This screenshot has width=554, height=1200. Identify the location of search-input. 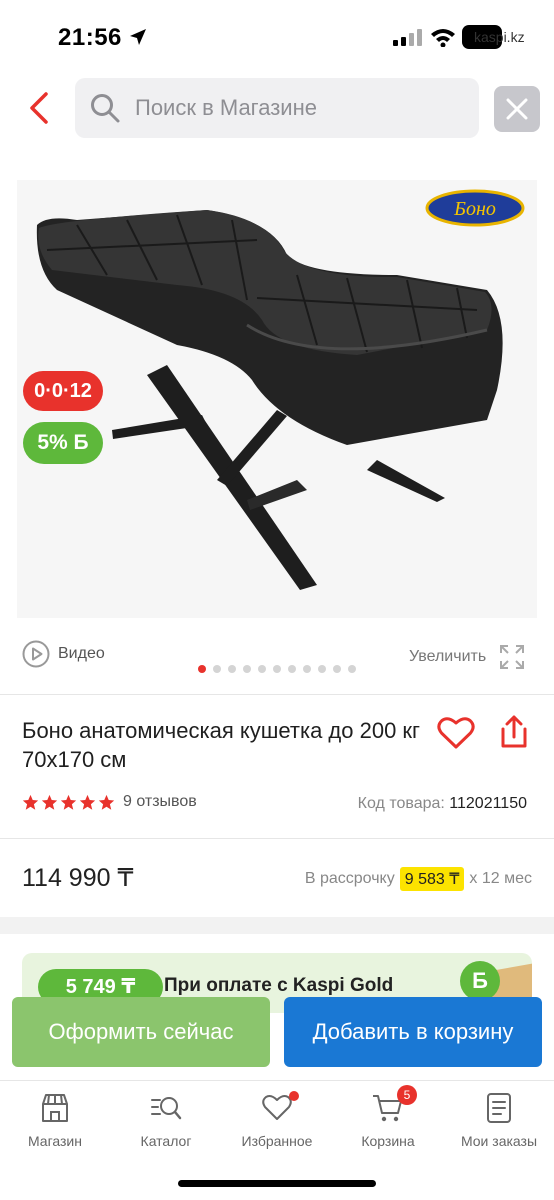
(300, 108).